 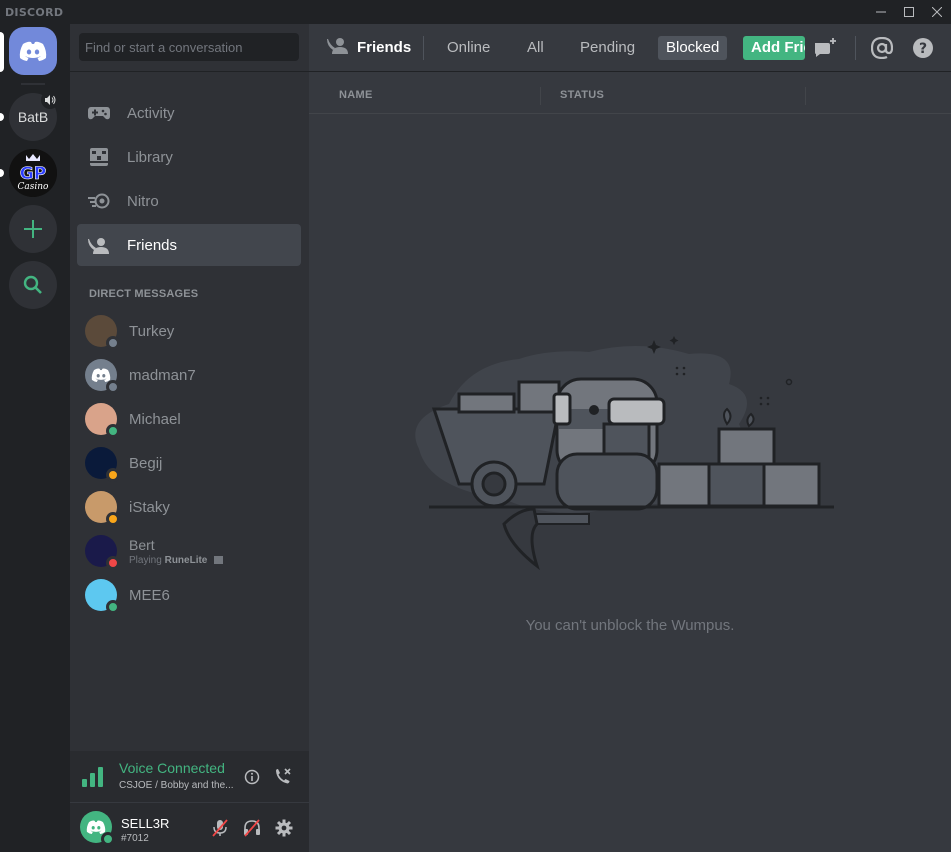 I want to click on nav-nitro-label: Nitro, so click(x=143, y=201).